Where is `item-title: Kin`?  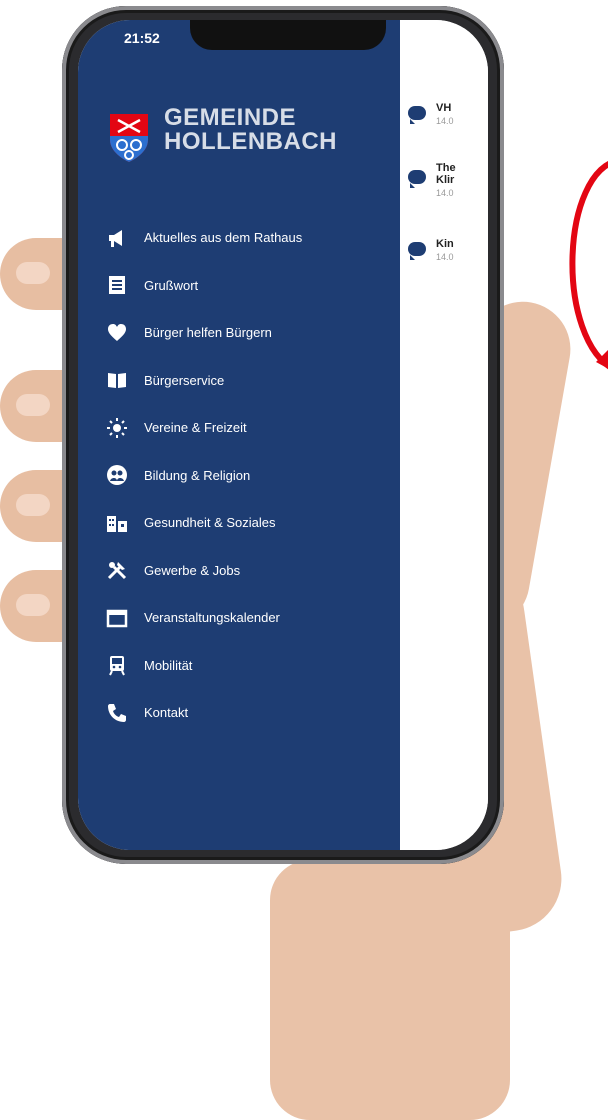
item-title: Kin is located at coordinates (445, 244).